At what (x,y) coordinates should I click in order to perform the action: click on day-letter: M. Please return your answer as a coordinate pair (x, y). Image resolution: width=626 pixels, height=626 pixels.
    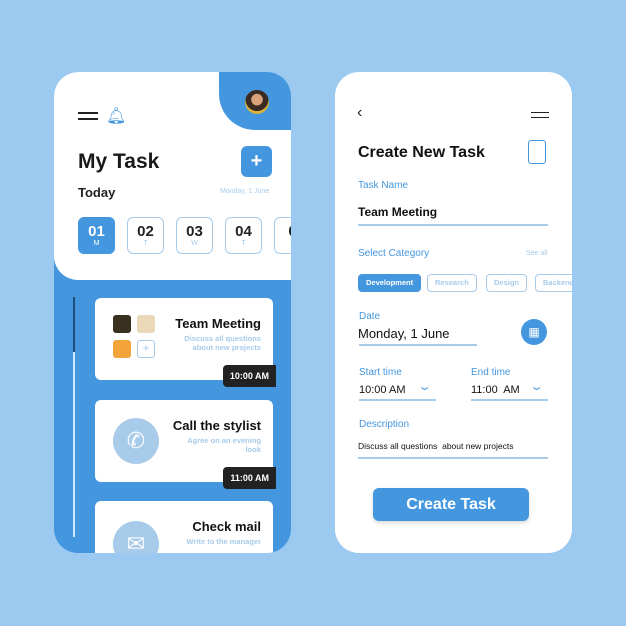
    Looking at the image, I should click on (96, 243).